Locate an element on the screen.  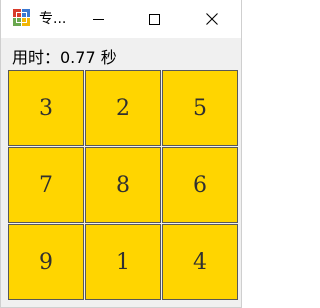
elapsed-time-label: 用时：0.77 秒 is located at coordinates (64, 57).